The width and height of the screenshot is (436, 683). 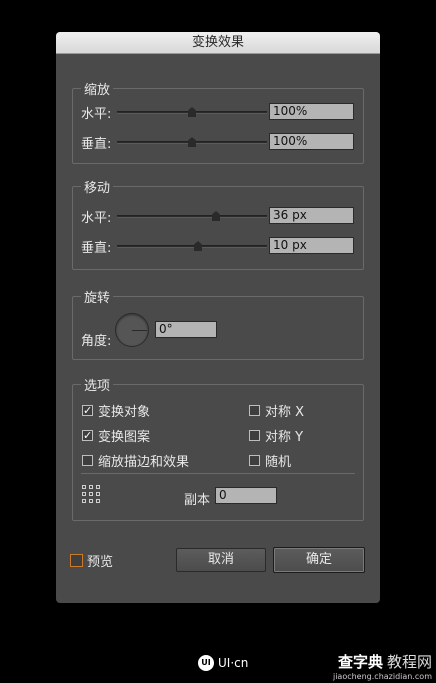 What do you see at coordinates (311, 111) in the screenshot?
I see `scale-horizontal-input: 100%` at bounding box center [311, 111].